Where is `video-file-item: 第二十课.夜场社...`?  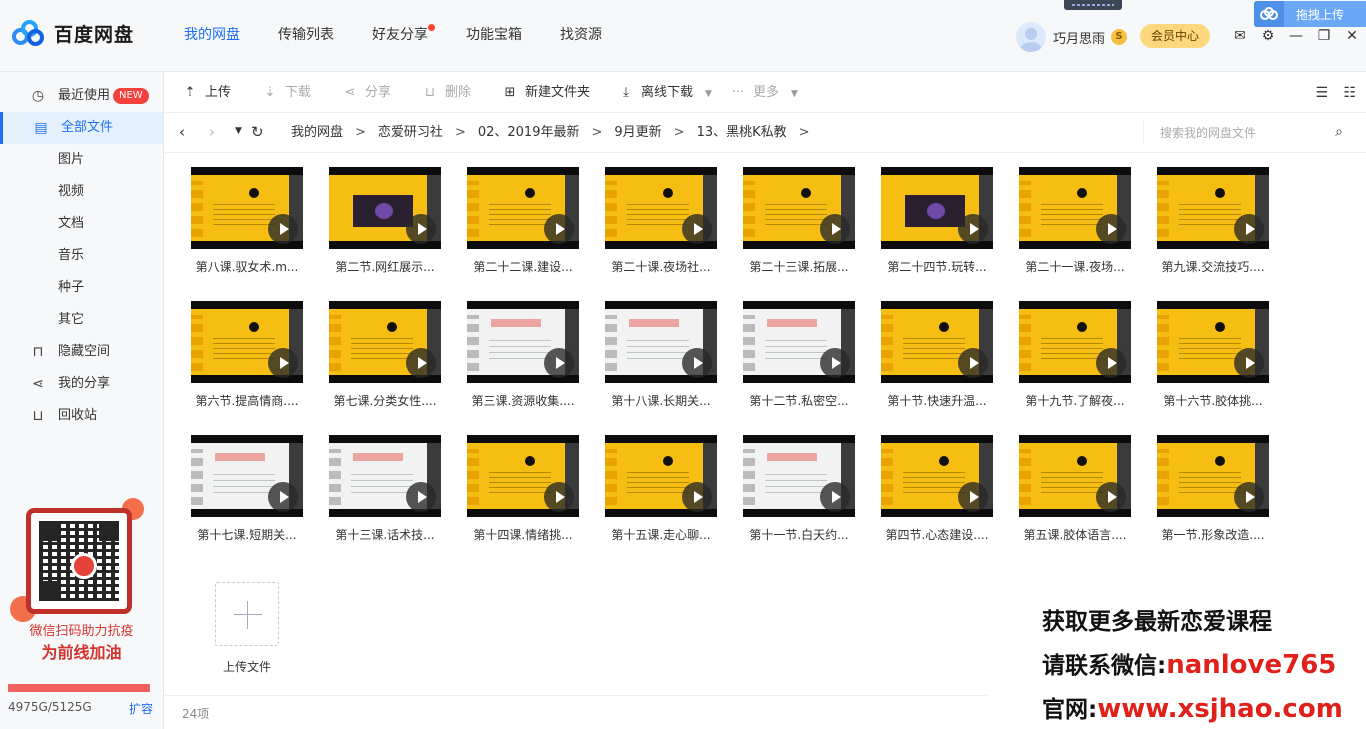 video-file-item: 第二十课.夜场社... is located at coordinates (648, 214).